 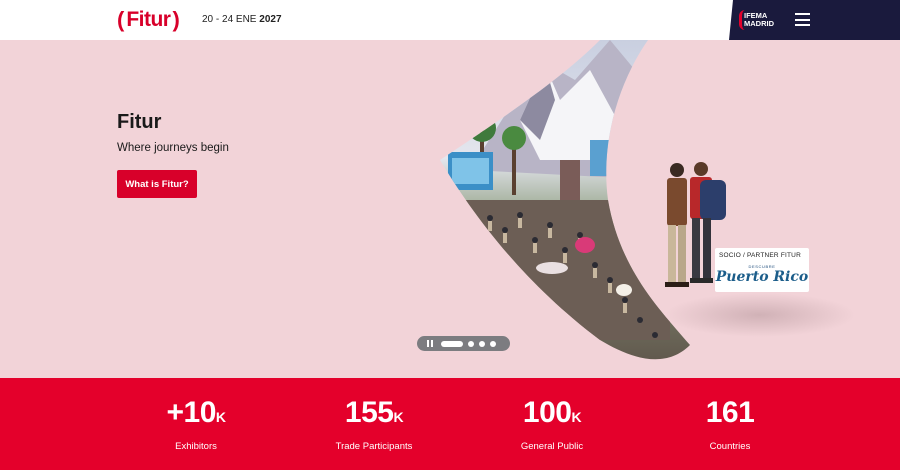 What do you see at coordinates (374, 412) in the screenshot?
I see `stat-value: 155K` at bounding box center [374, 412].